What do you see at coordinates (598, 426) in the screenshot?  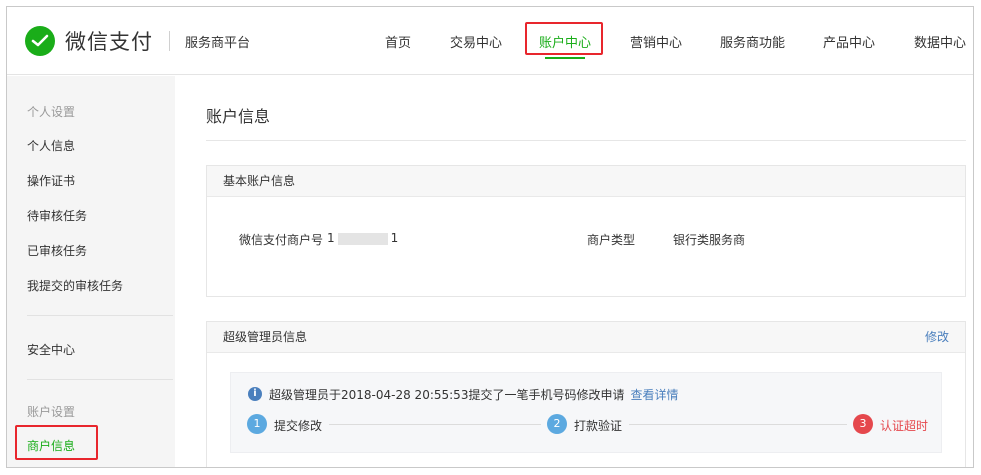 I see `step-2-label: 打款验证` at bounding box center [598, 426].